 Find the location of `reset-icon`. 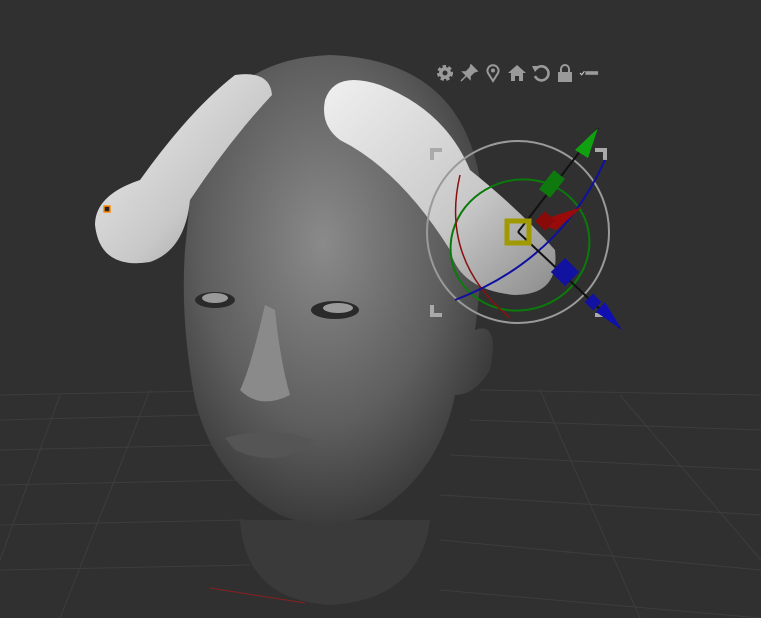

reset-icon is located at coordinates (541, 73).